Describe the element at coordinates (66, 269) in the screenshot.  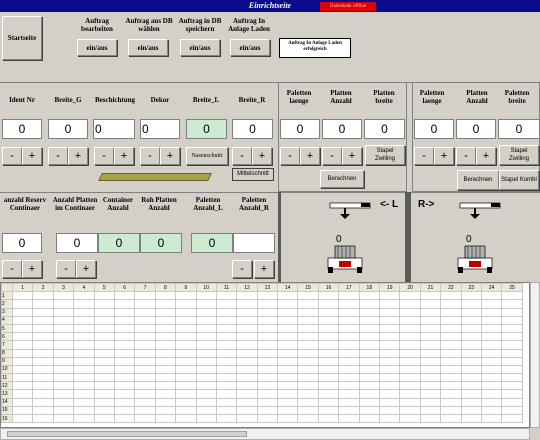
I see `platten-continaer-minus: -` at that location.